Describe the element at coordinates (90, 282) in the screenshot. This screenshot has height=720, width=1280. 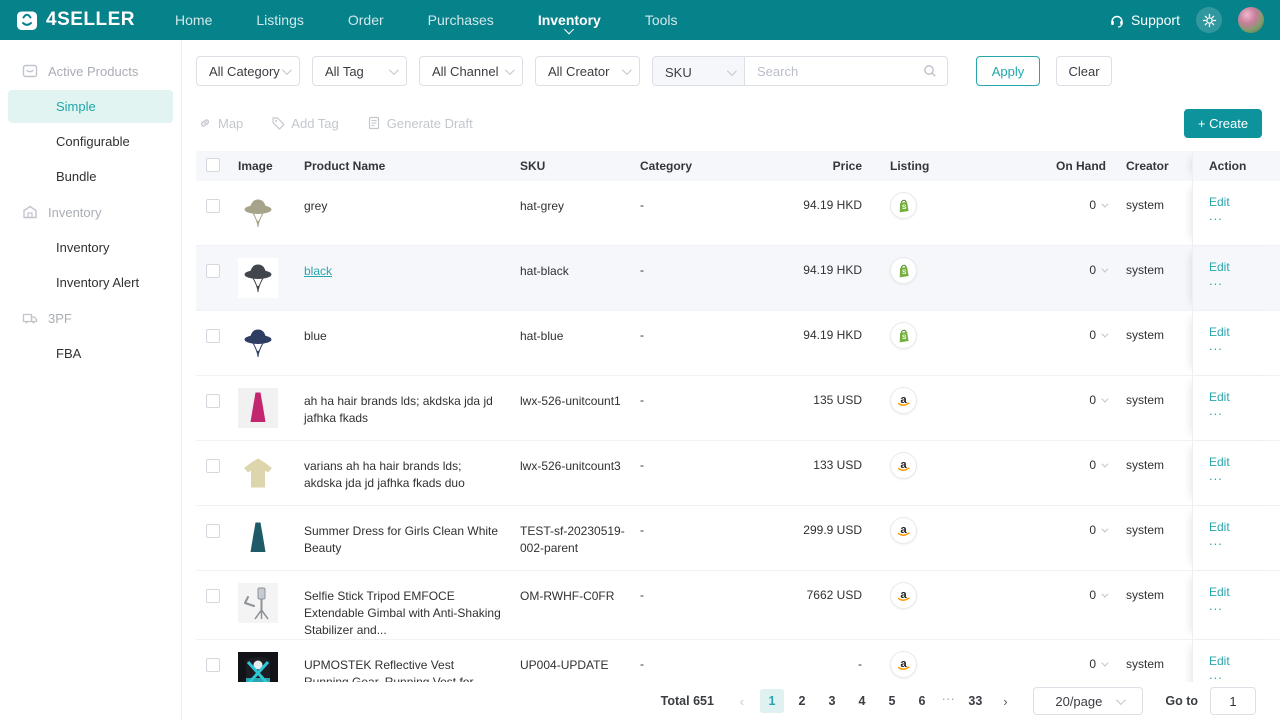
I see `sidebar-item-inventory-alert: Inventory Alert` at that location.